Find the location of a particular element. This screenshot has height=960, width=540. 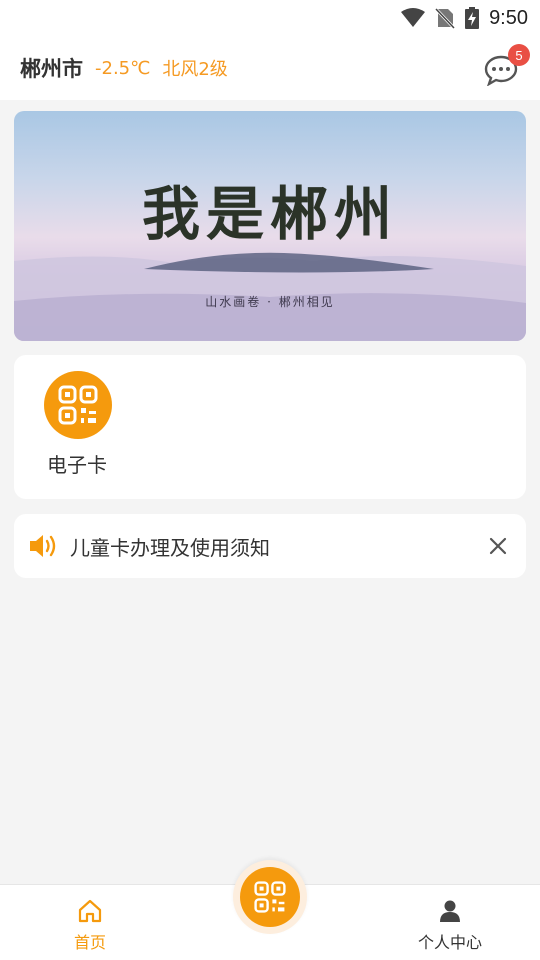

notice-bar: 儿童卡办理及使用须知 is located at coordinates (270, 546).